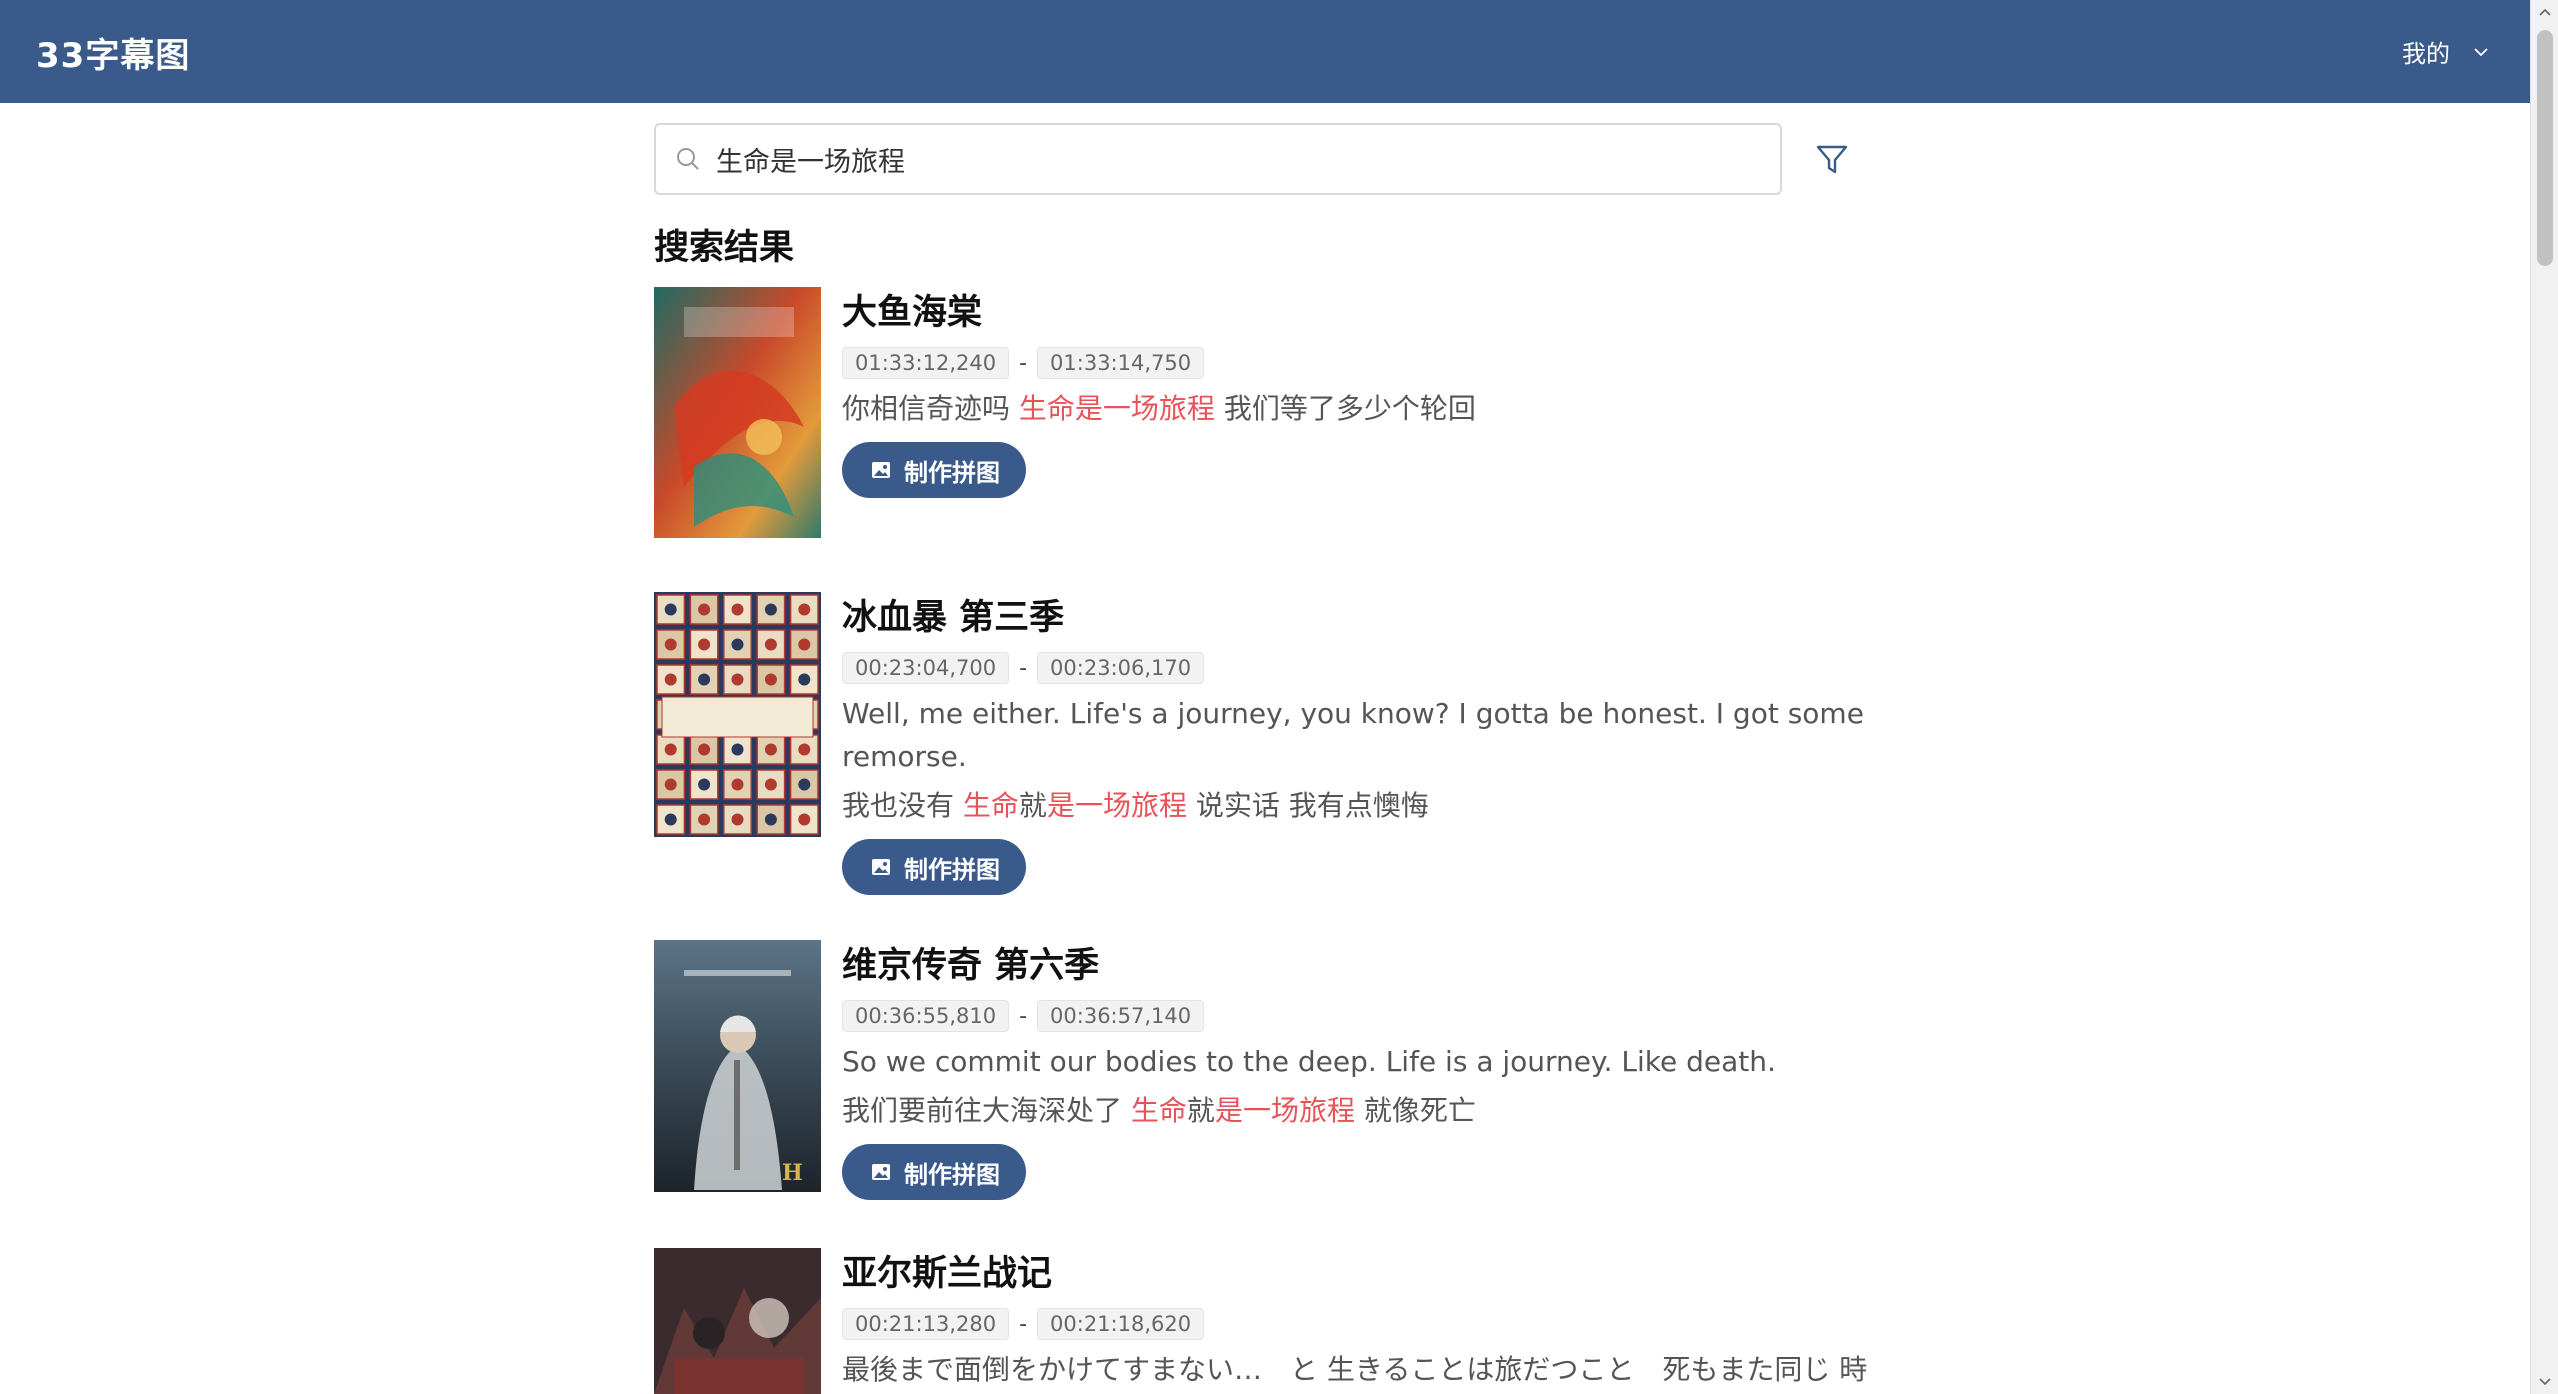 The width and height of the screenshot is (2558, 1394). What do you see at coordinates (2544, 697) in the screenshot?
I see `page-scrollbar` at bounding box center [2544, 697].